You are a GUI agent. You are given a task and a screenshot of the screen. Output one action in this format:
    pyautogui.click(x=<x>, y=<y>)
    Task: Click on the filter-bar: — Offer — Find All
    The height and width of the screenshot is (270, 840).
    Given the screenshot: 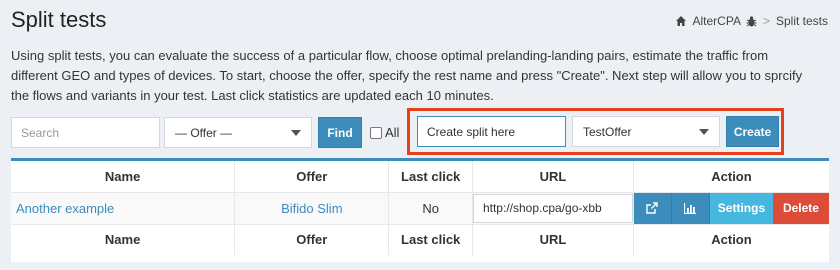 What is the action you would take?
    pyautogui.click(x=205, y=132)
    